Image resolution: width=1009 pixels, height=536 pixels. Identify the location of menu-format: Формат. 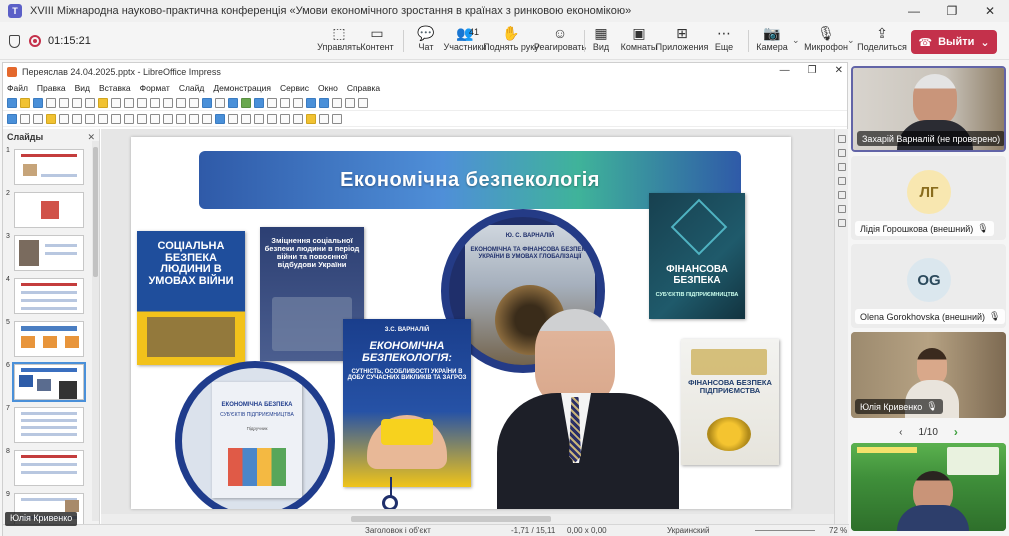
(155, 88).